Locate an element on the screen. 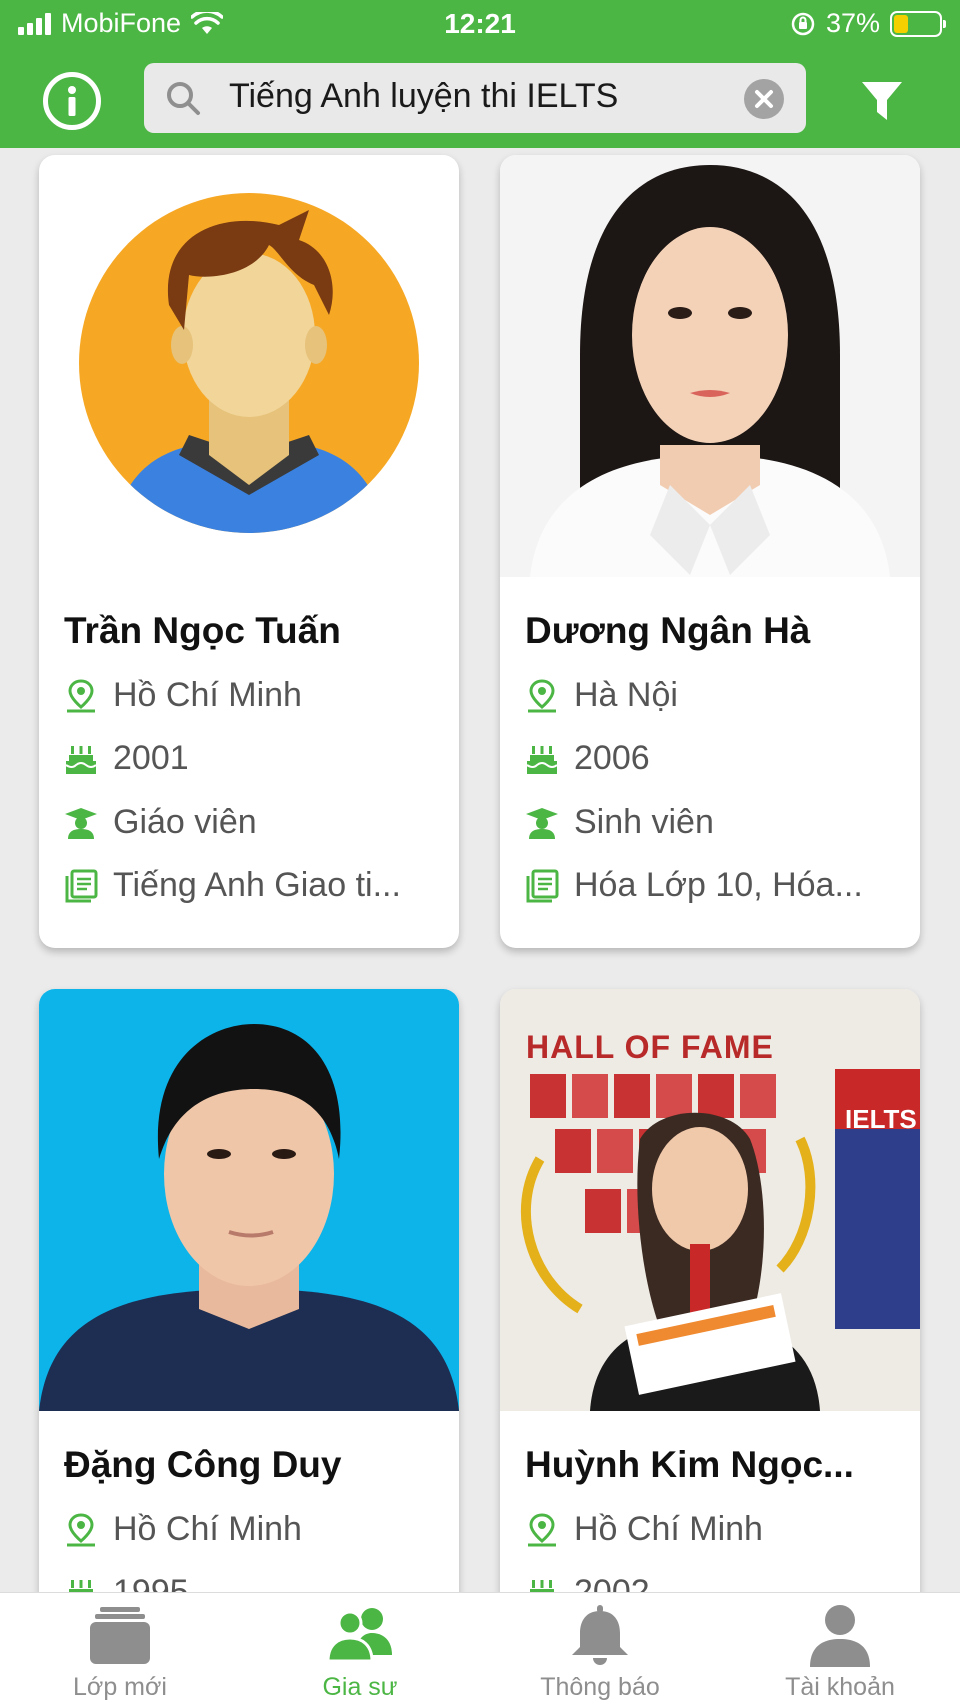 This screenshot has height=1707, width=960. nav-label: Tài khoản is located at coordinates (840, 1687).